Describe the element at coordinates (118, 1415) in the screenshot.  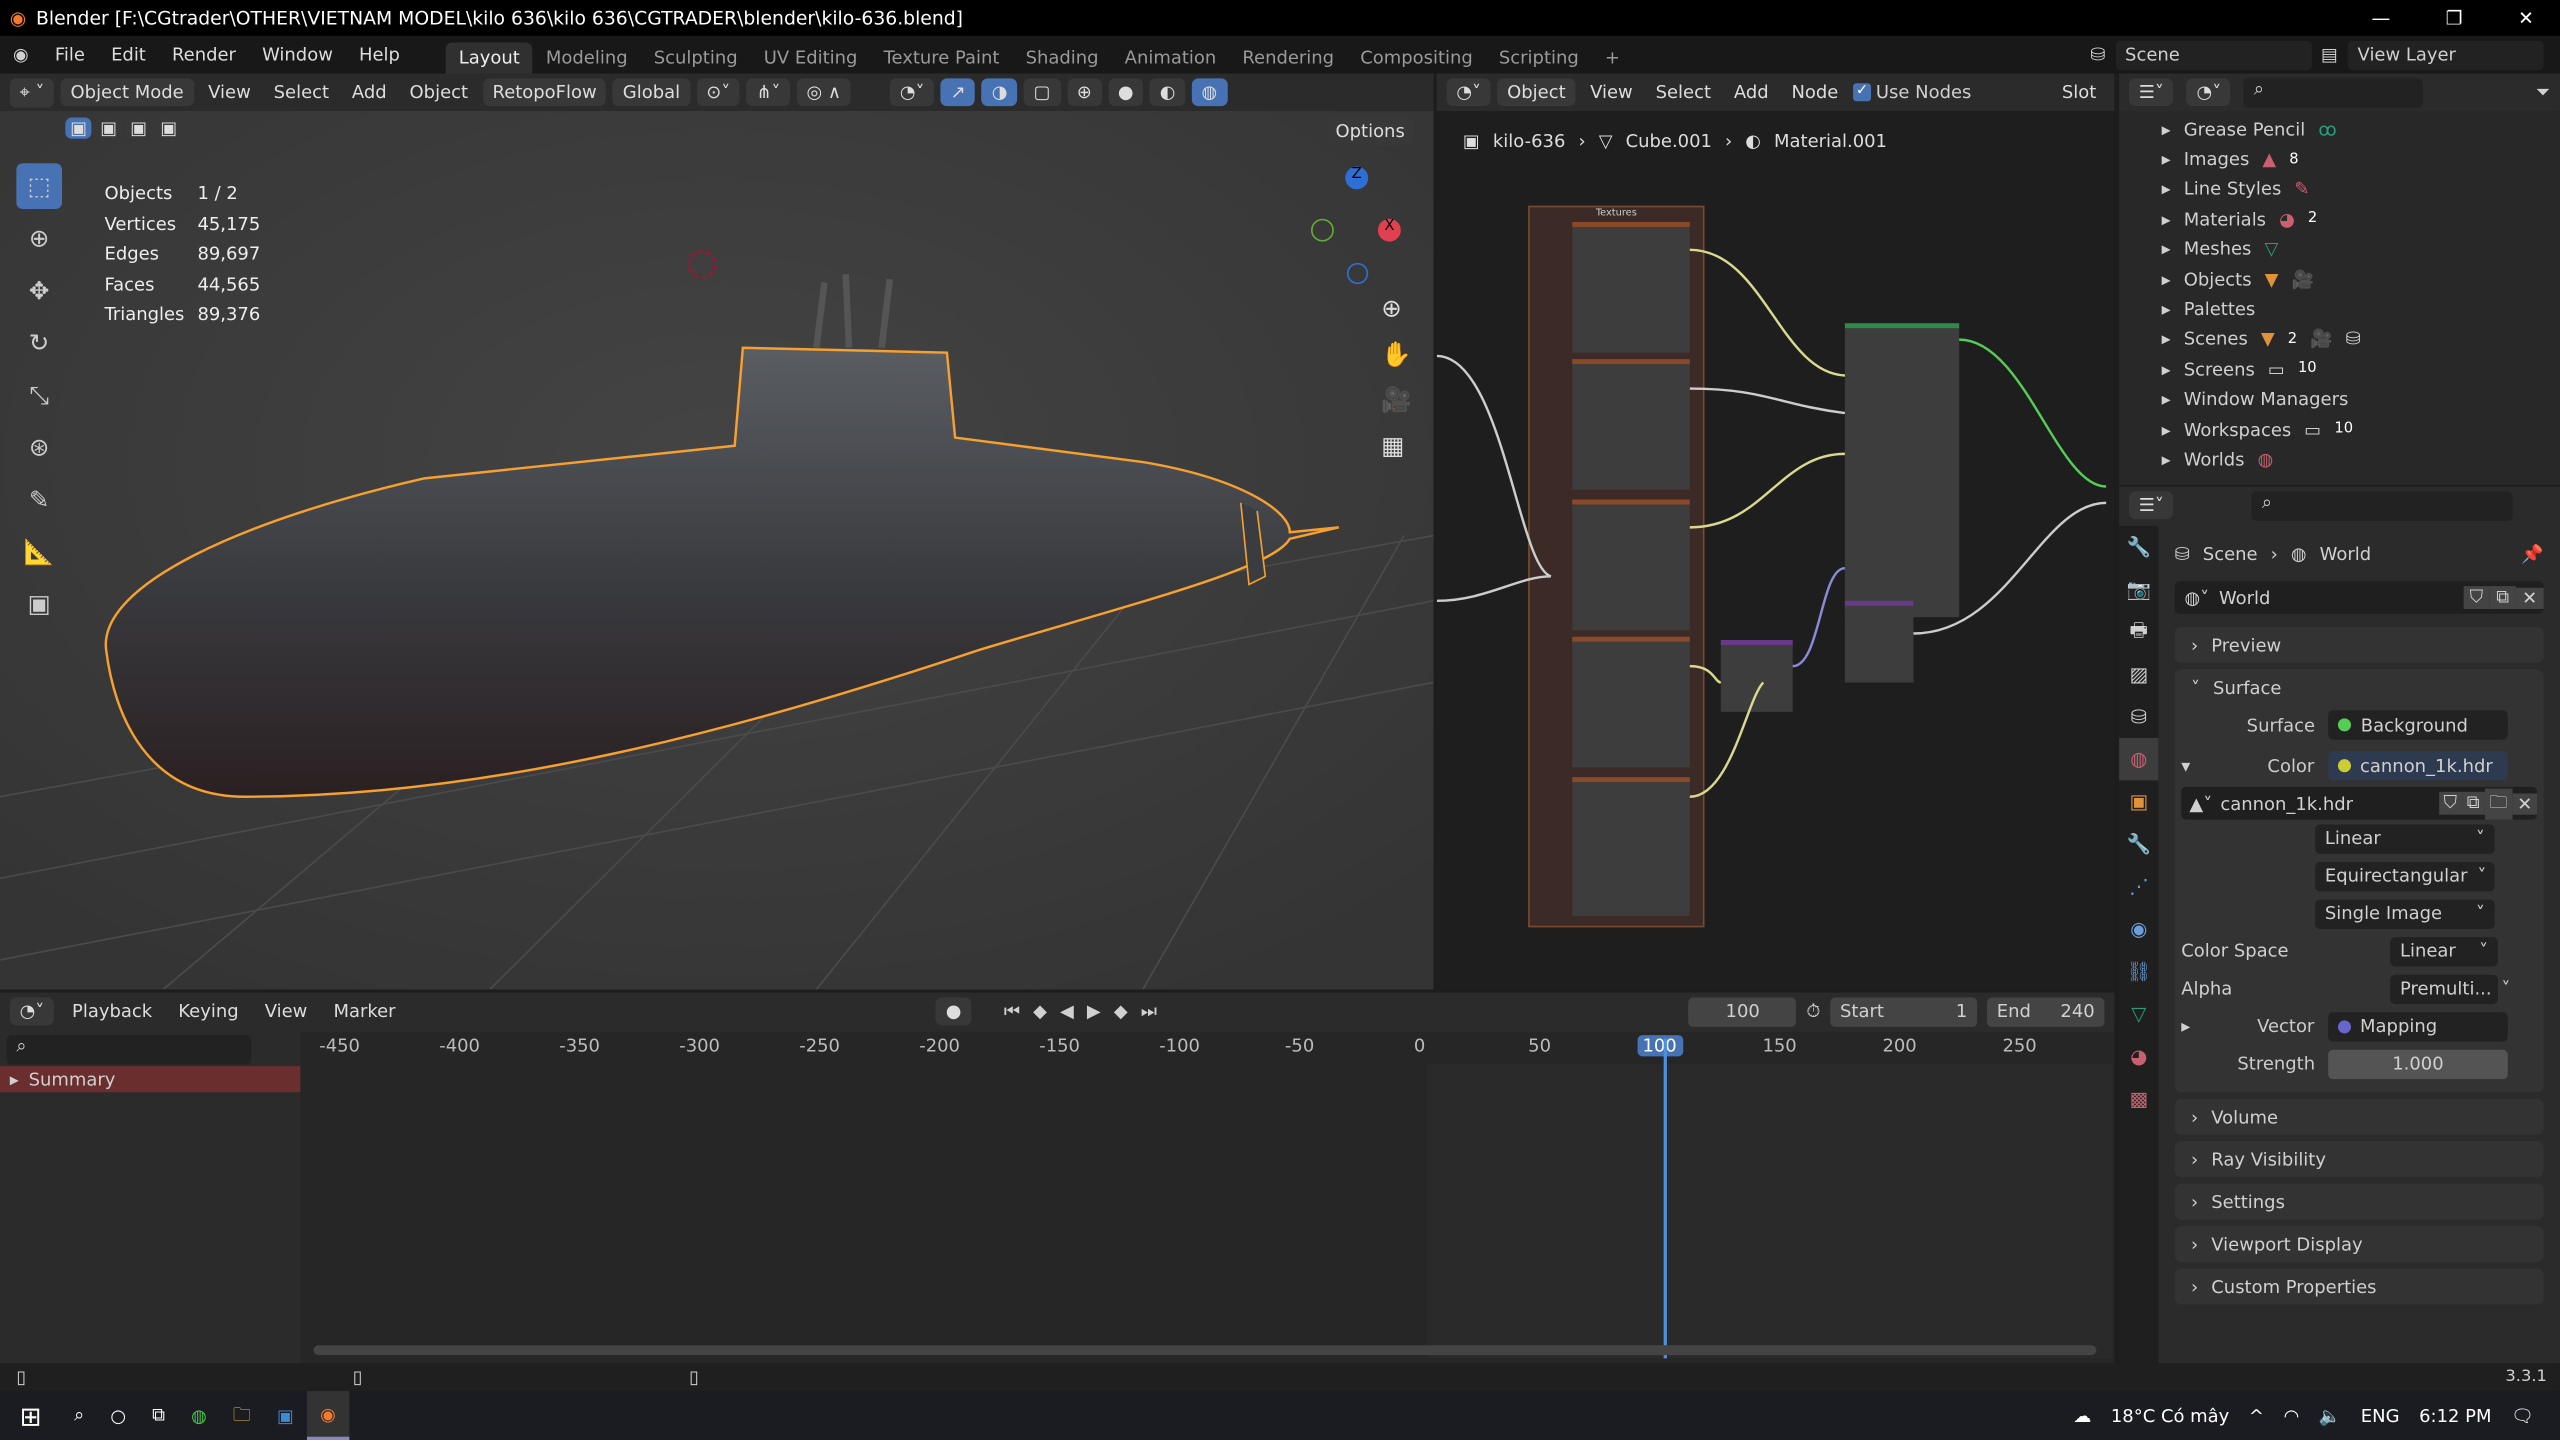
I see `cortana-icon: ○` at that location.